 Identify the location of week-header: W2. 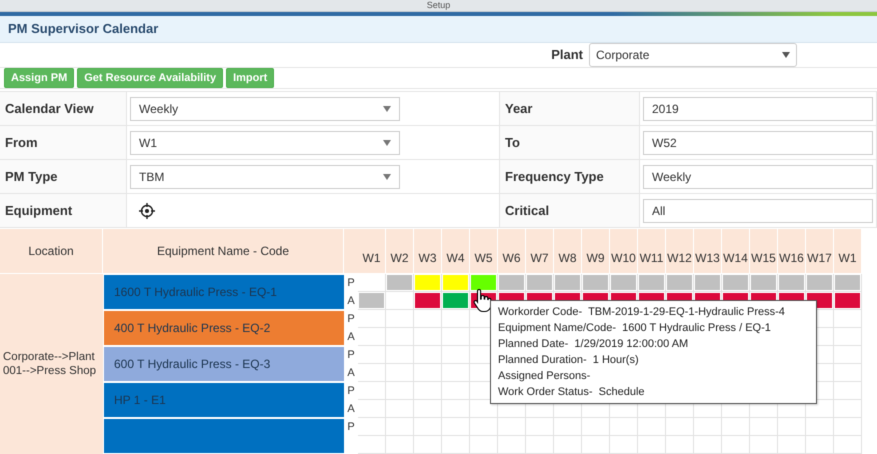
(400, 251).